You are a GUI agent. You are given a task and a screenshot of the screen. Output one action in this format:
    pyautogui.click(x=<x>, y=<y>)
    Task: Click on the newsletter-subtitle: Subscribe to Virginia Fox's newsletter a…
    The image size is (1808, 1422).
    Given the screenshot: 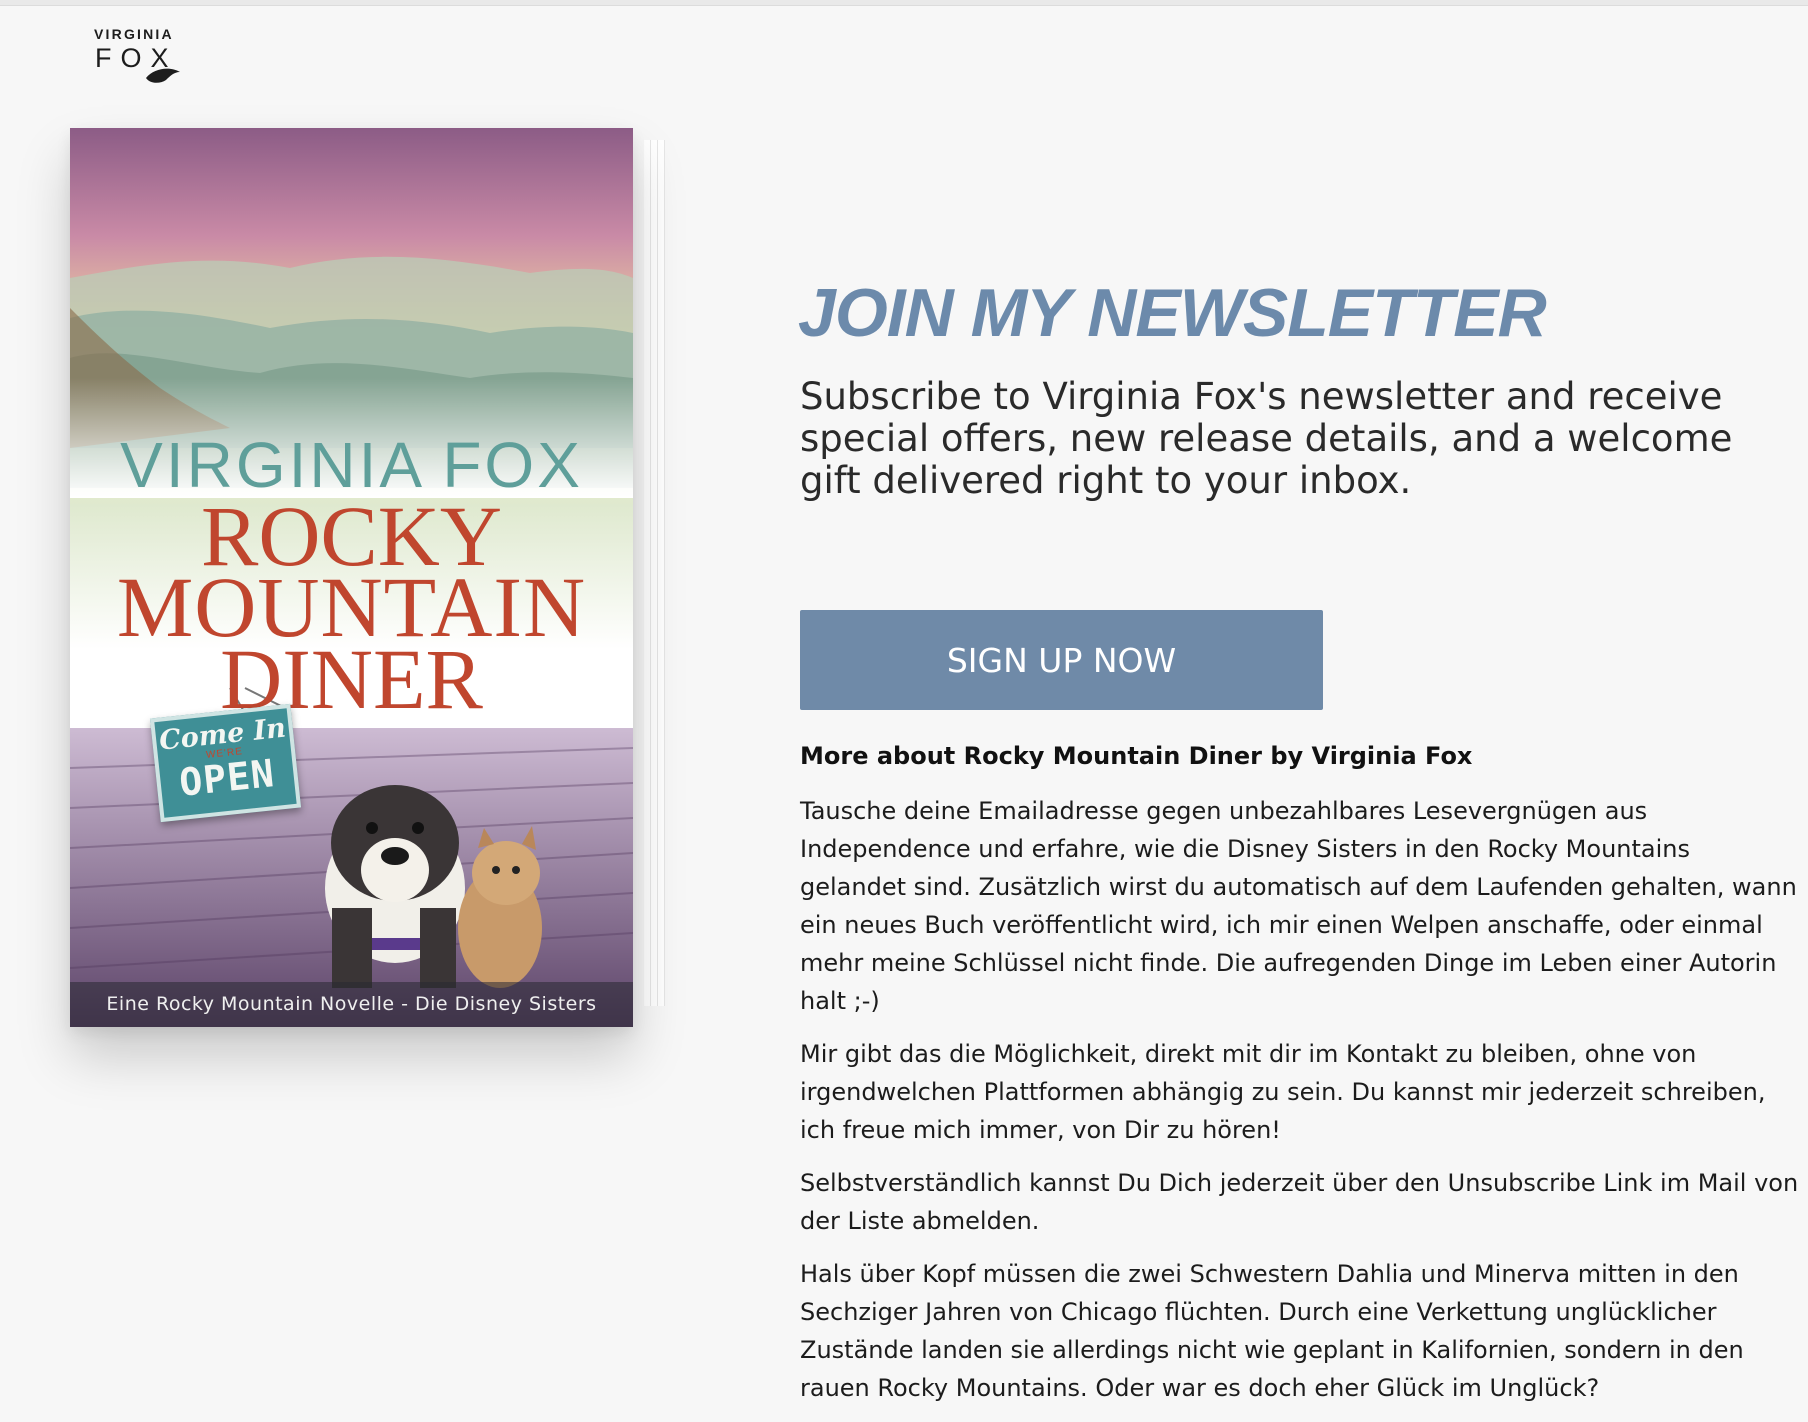 What is the action you would take?
    pyautogui.click(x=1266, y=438)
    